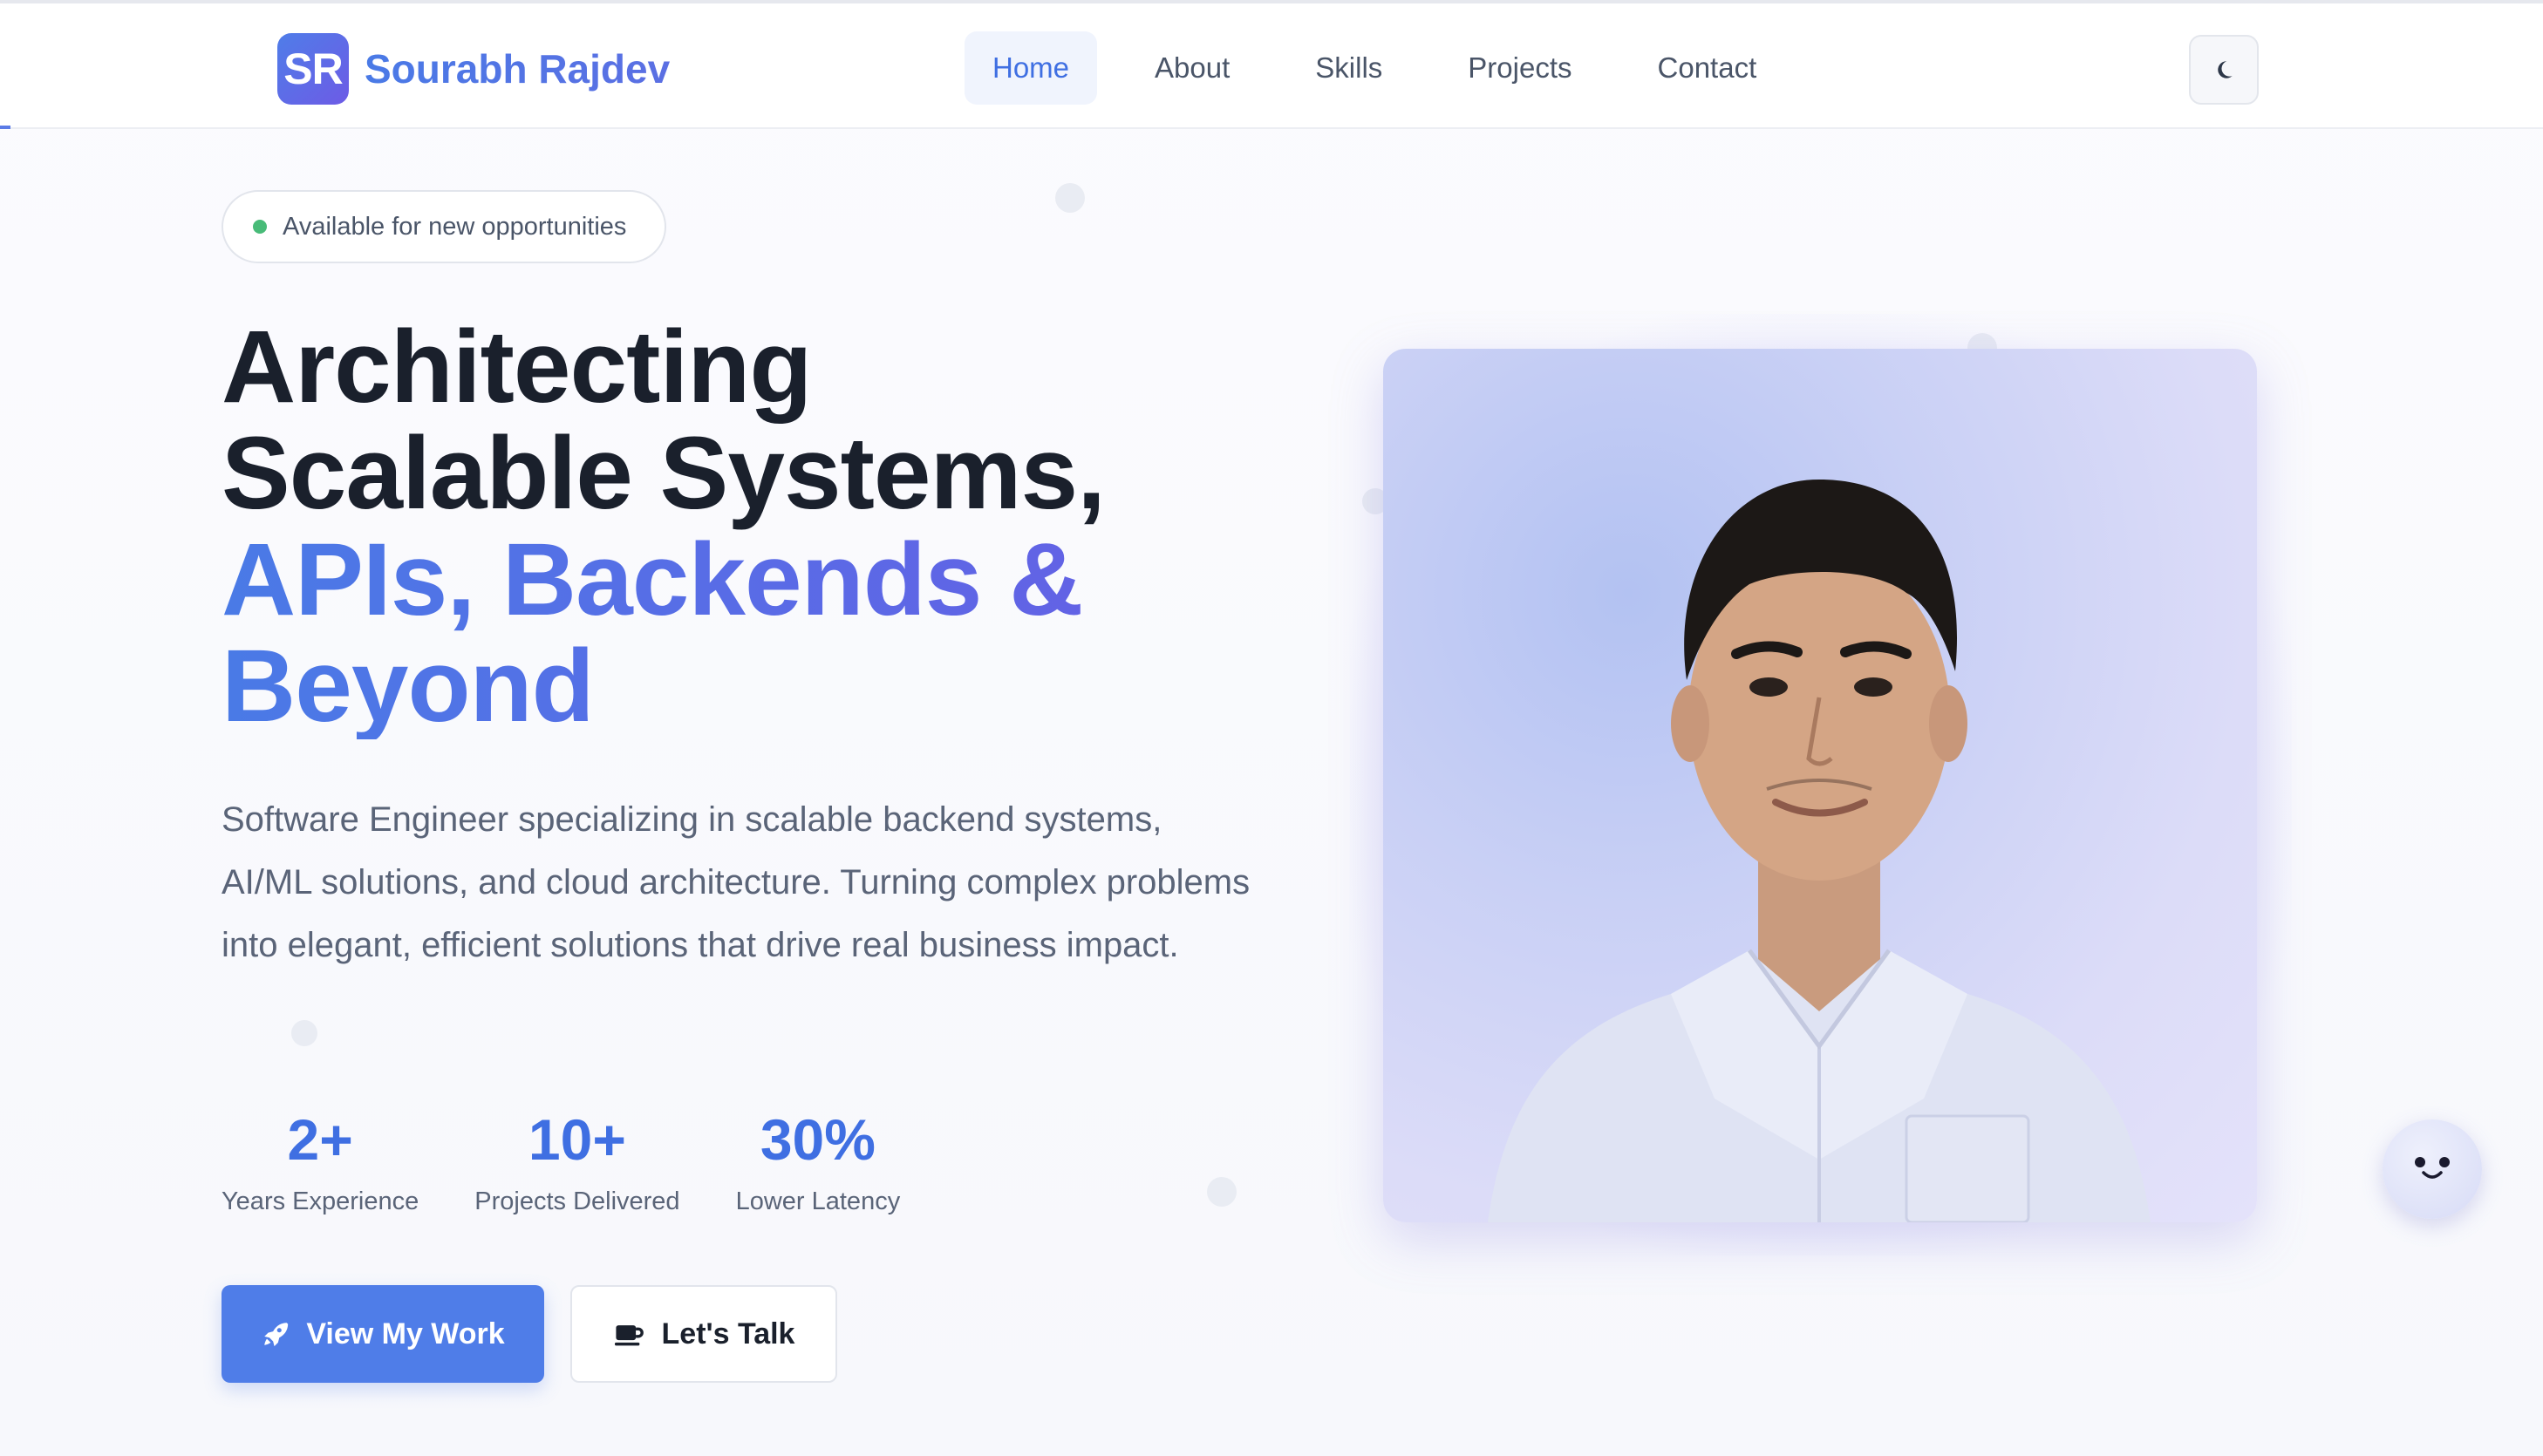  Describe the element at coordinates (818, 1139) in the screenshot. I see `stat-value: 30%` at that location.